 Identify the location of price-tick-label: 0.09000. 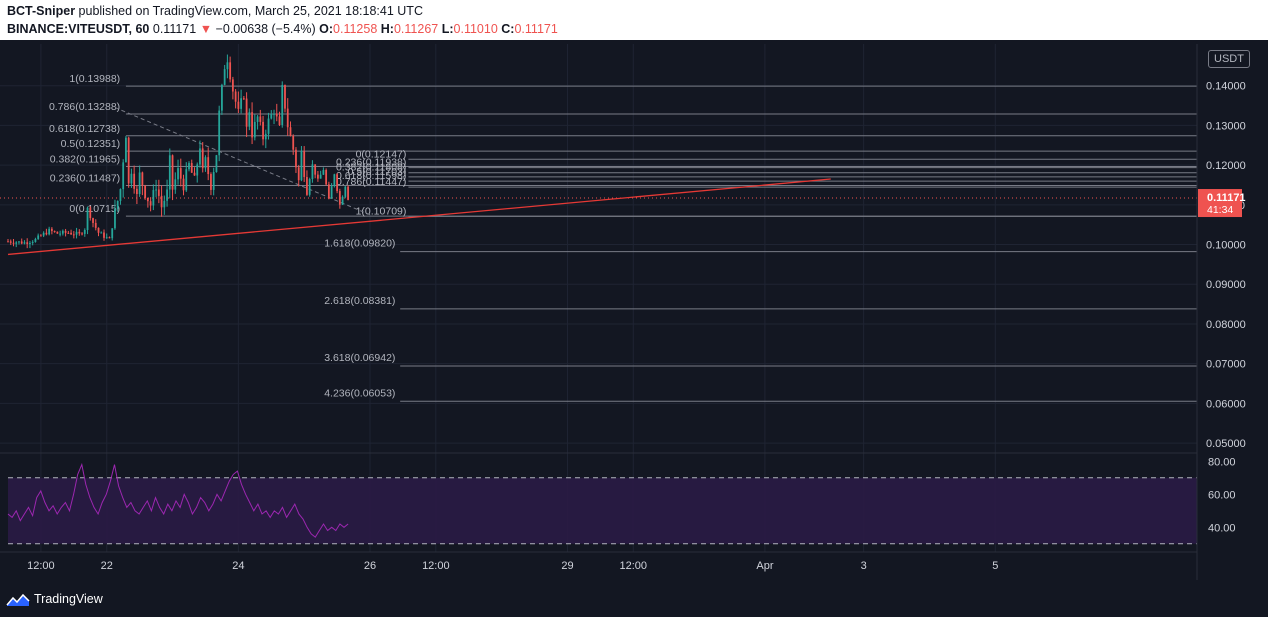
(1226, 285).